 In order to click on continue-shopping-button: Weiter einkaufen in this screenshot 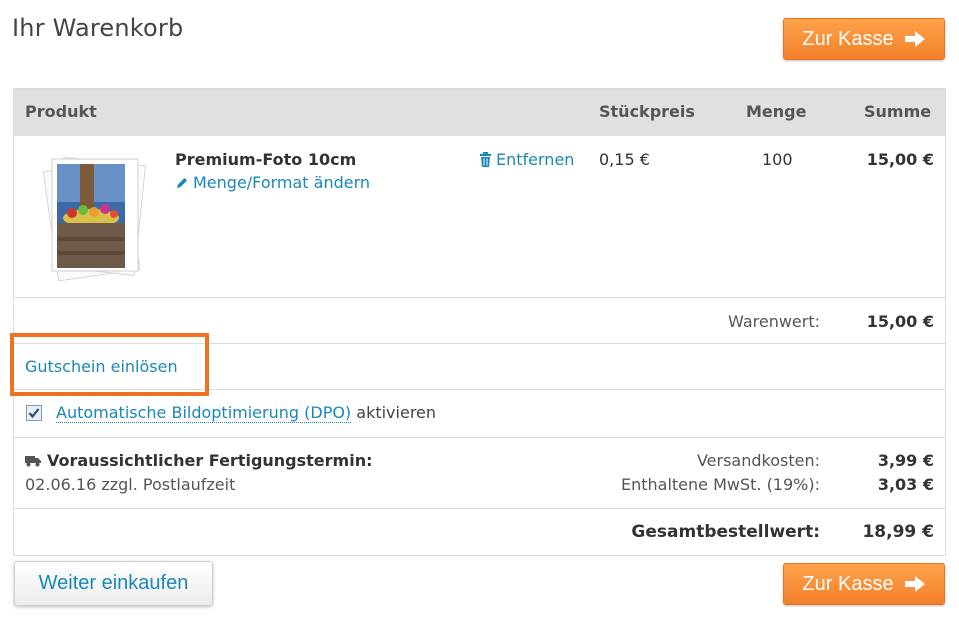, I will do `click(113, 583)`.